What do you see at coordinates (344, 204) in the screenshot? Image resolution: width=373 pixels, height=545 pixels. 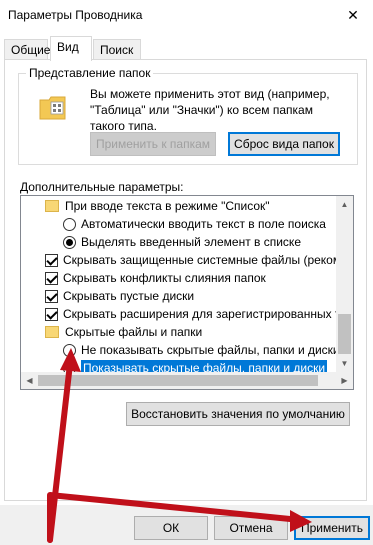 I see `scroll-up-icon: ▲` at bounding box center [344, 204].